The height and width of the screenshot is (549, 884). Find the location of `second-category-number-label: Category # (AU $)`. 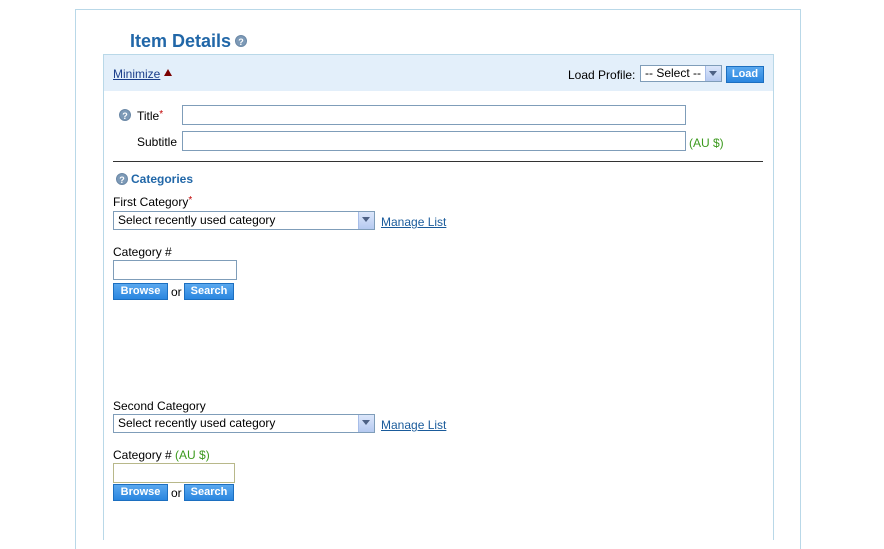

second-category-number-label: Category # (AU $) is located at coordinates (161, 455).